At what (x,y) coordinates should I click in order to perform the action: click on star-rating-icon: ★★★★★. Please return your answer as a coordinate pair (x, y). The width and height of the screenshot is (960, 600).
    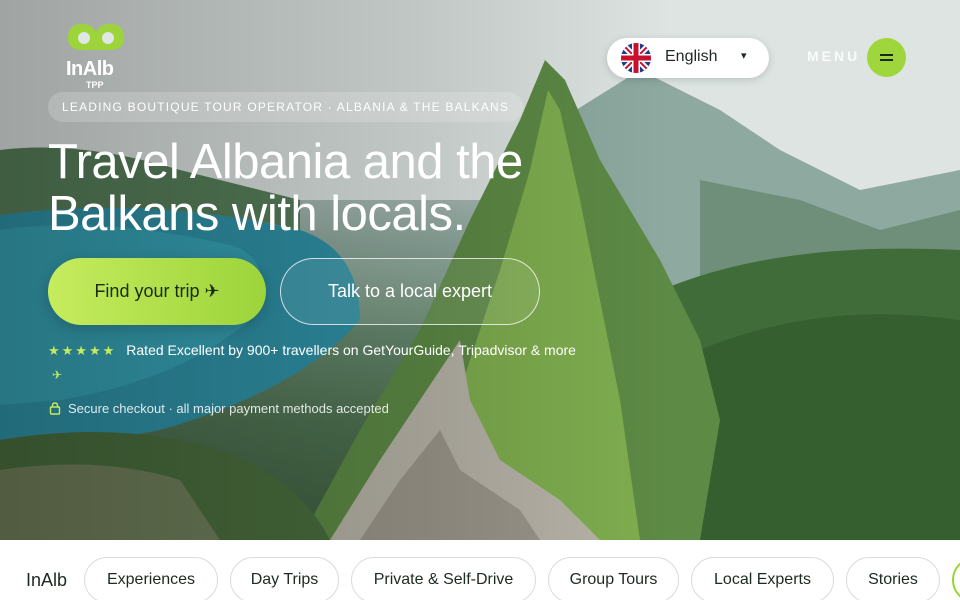
    Looking at the image, I should click on (82, 350).